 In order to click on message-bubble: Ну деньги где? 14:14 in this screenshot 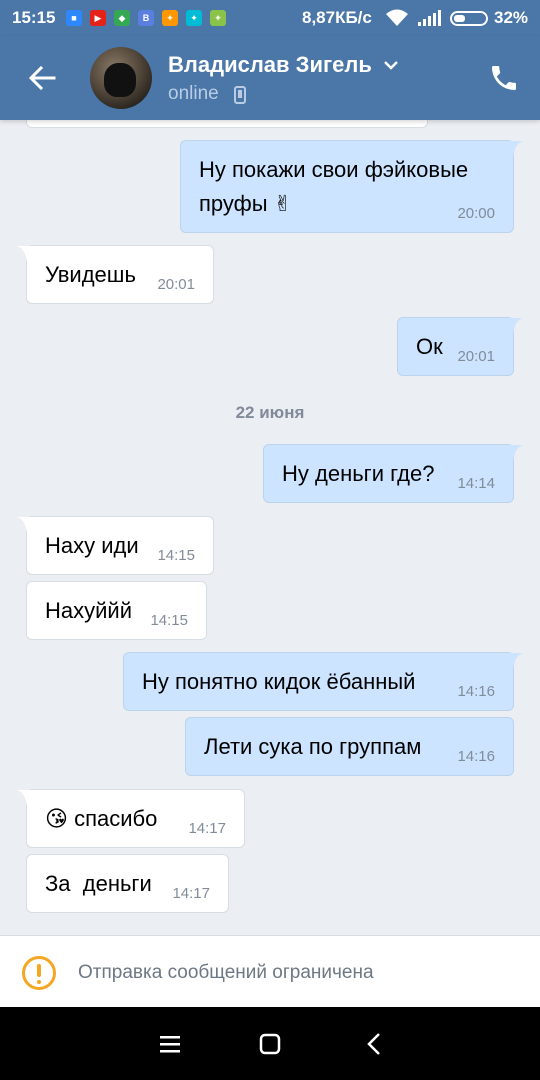, I will do `click(393, 473)`.